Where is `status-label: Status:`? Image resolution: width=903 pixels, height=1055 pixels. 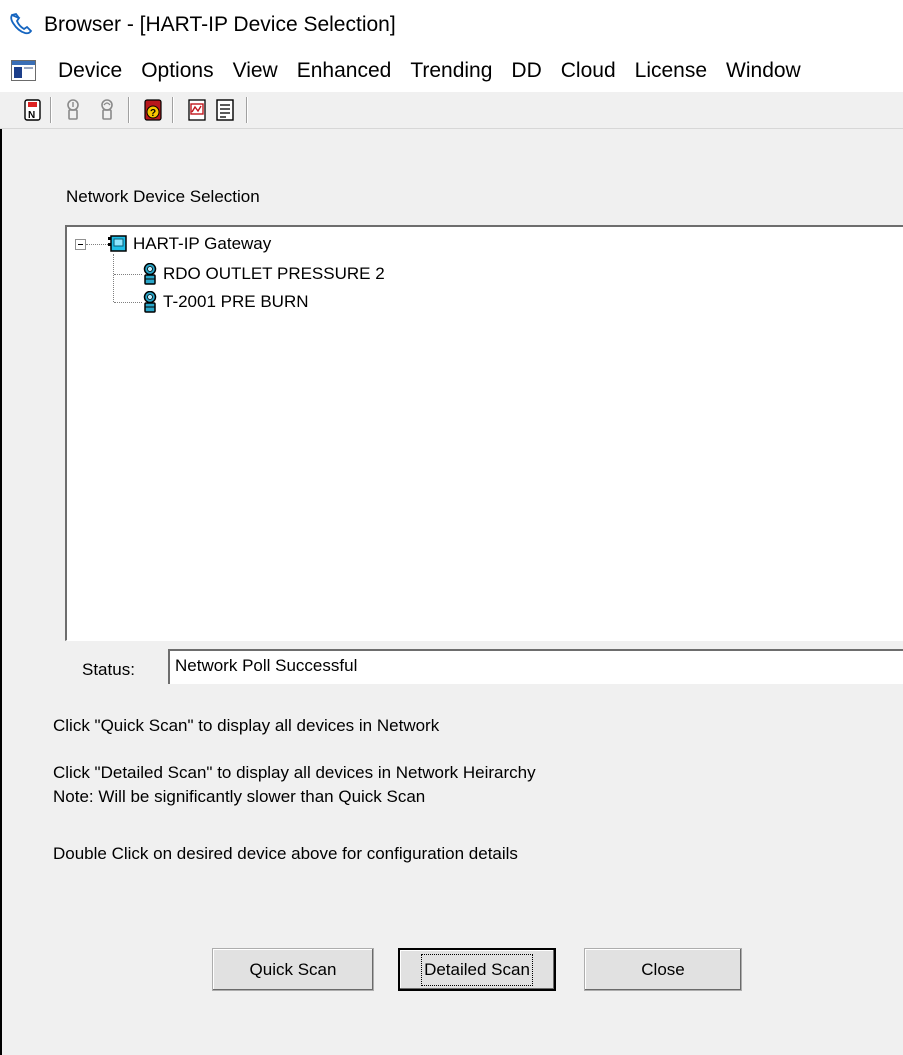 status-label: Status: is located at coordinates (108, 669).